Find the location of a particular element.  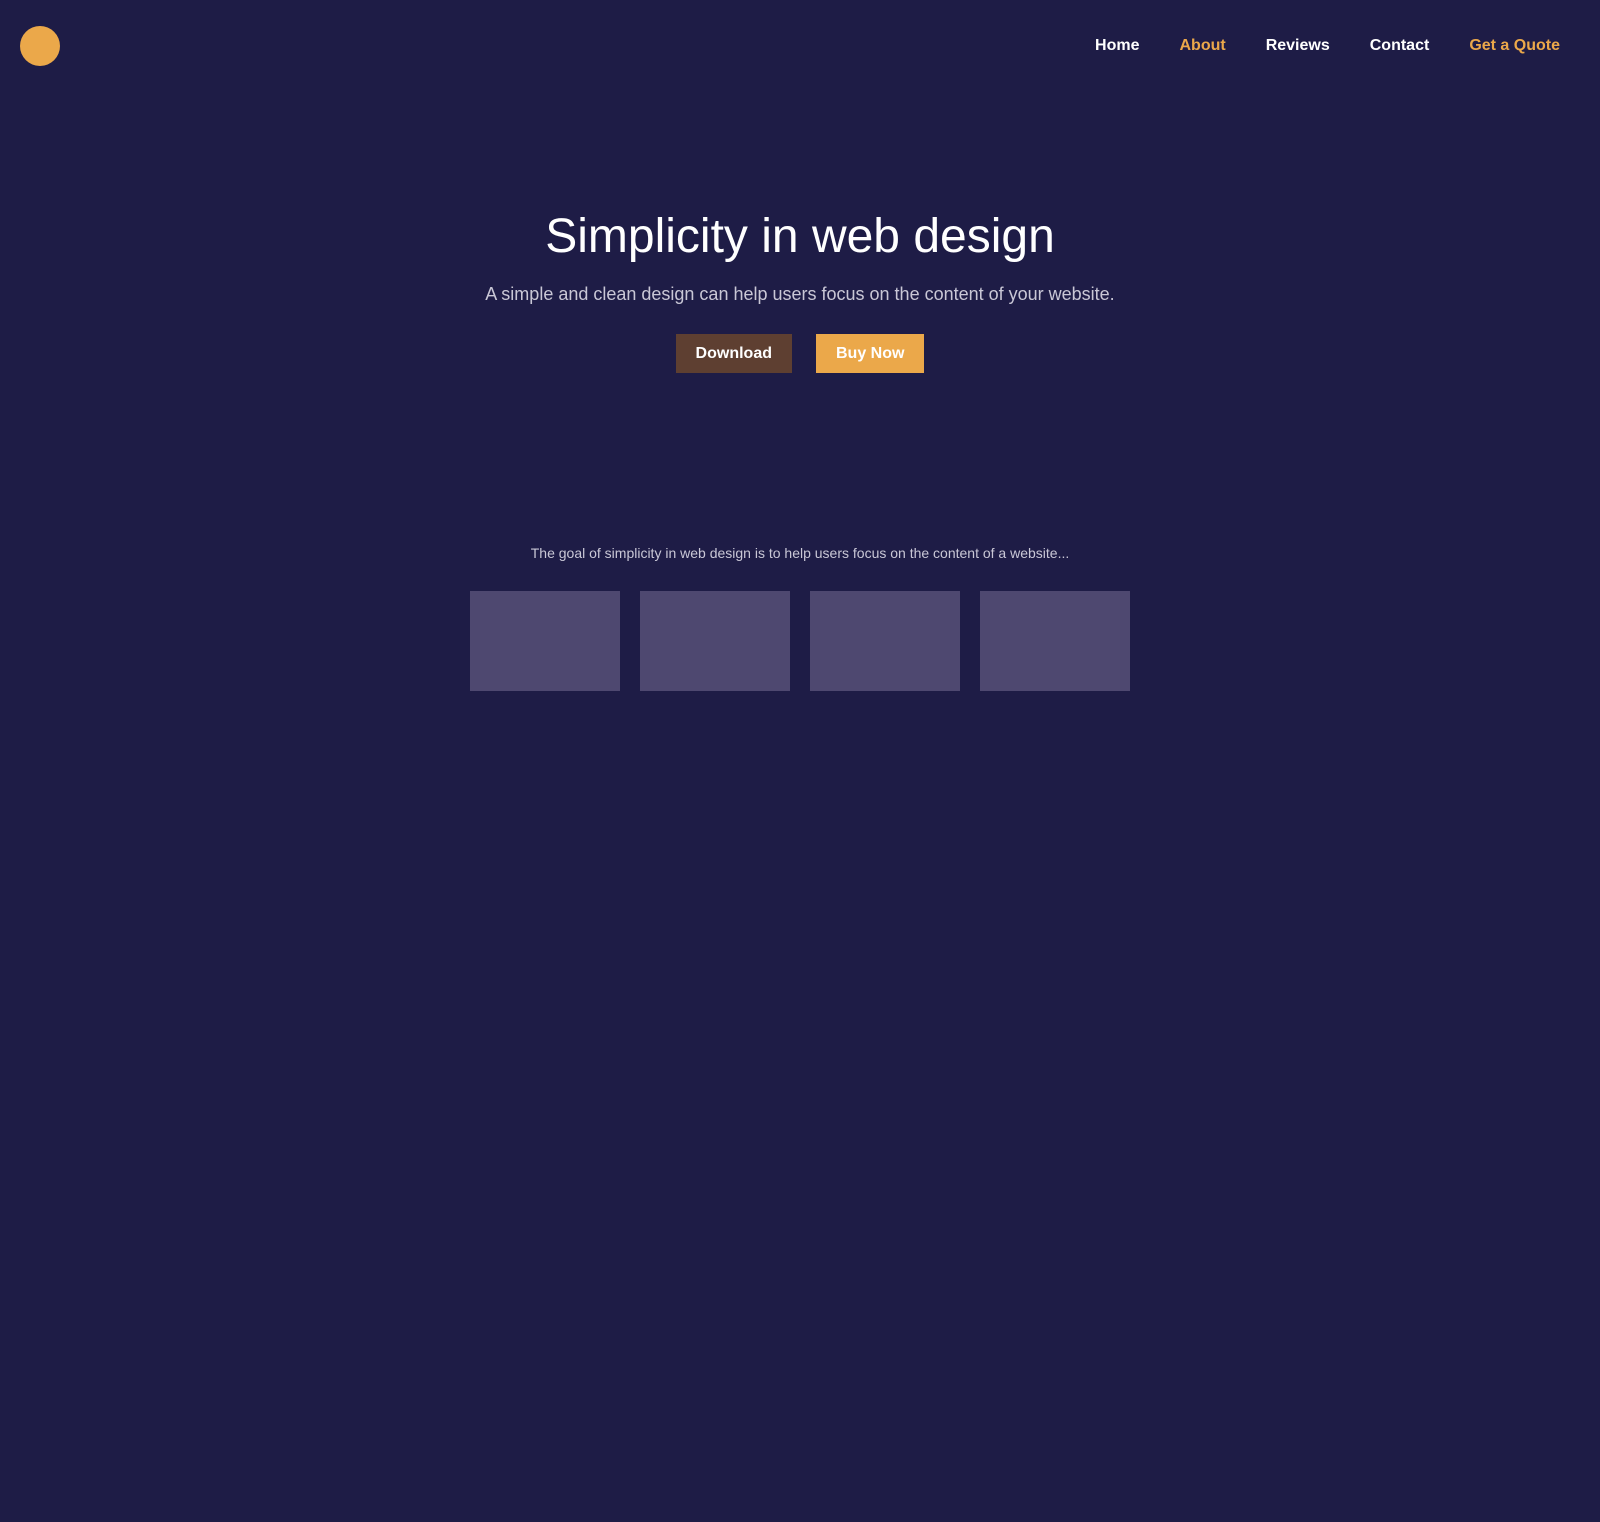

nav-contact-link: Contact is located at coordinates (1400, 46).